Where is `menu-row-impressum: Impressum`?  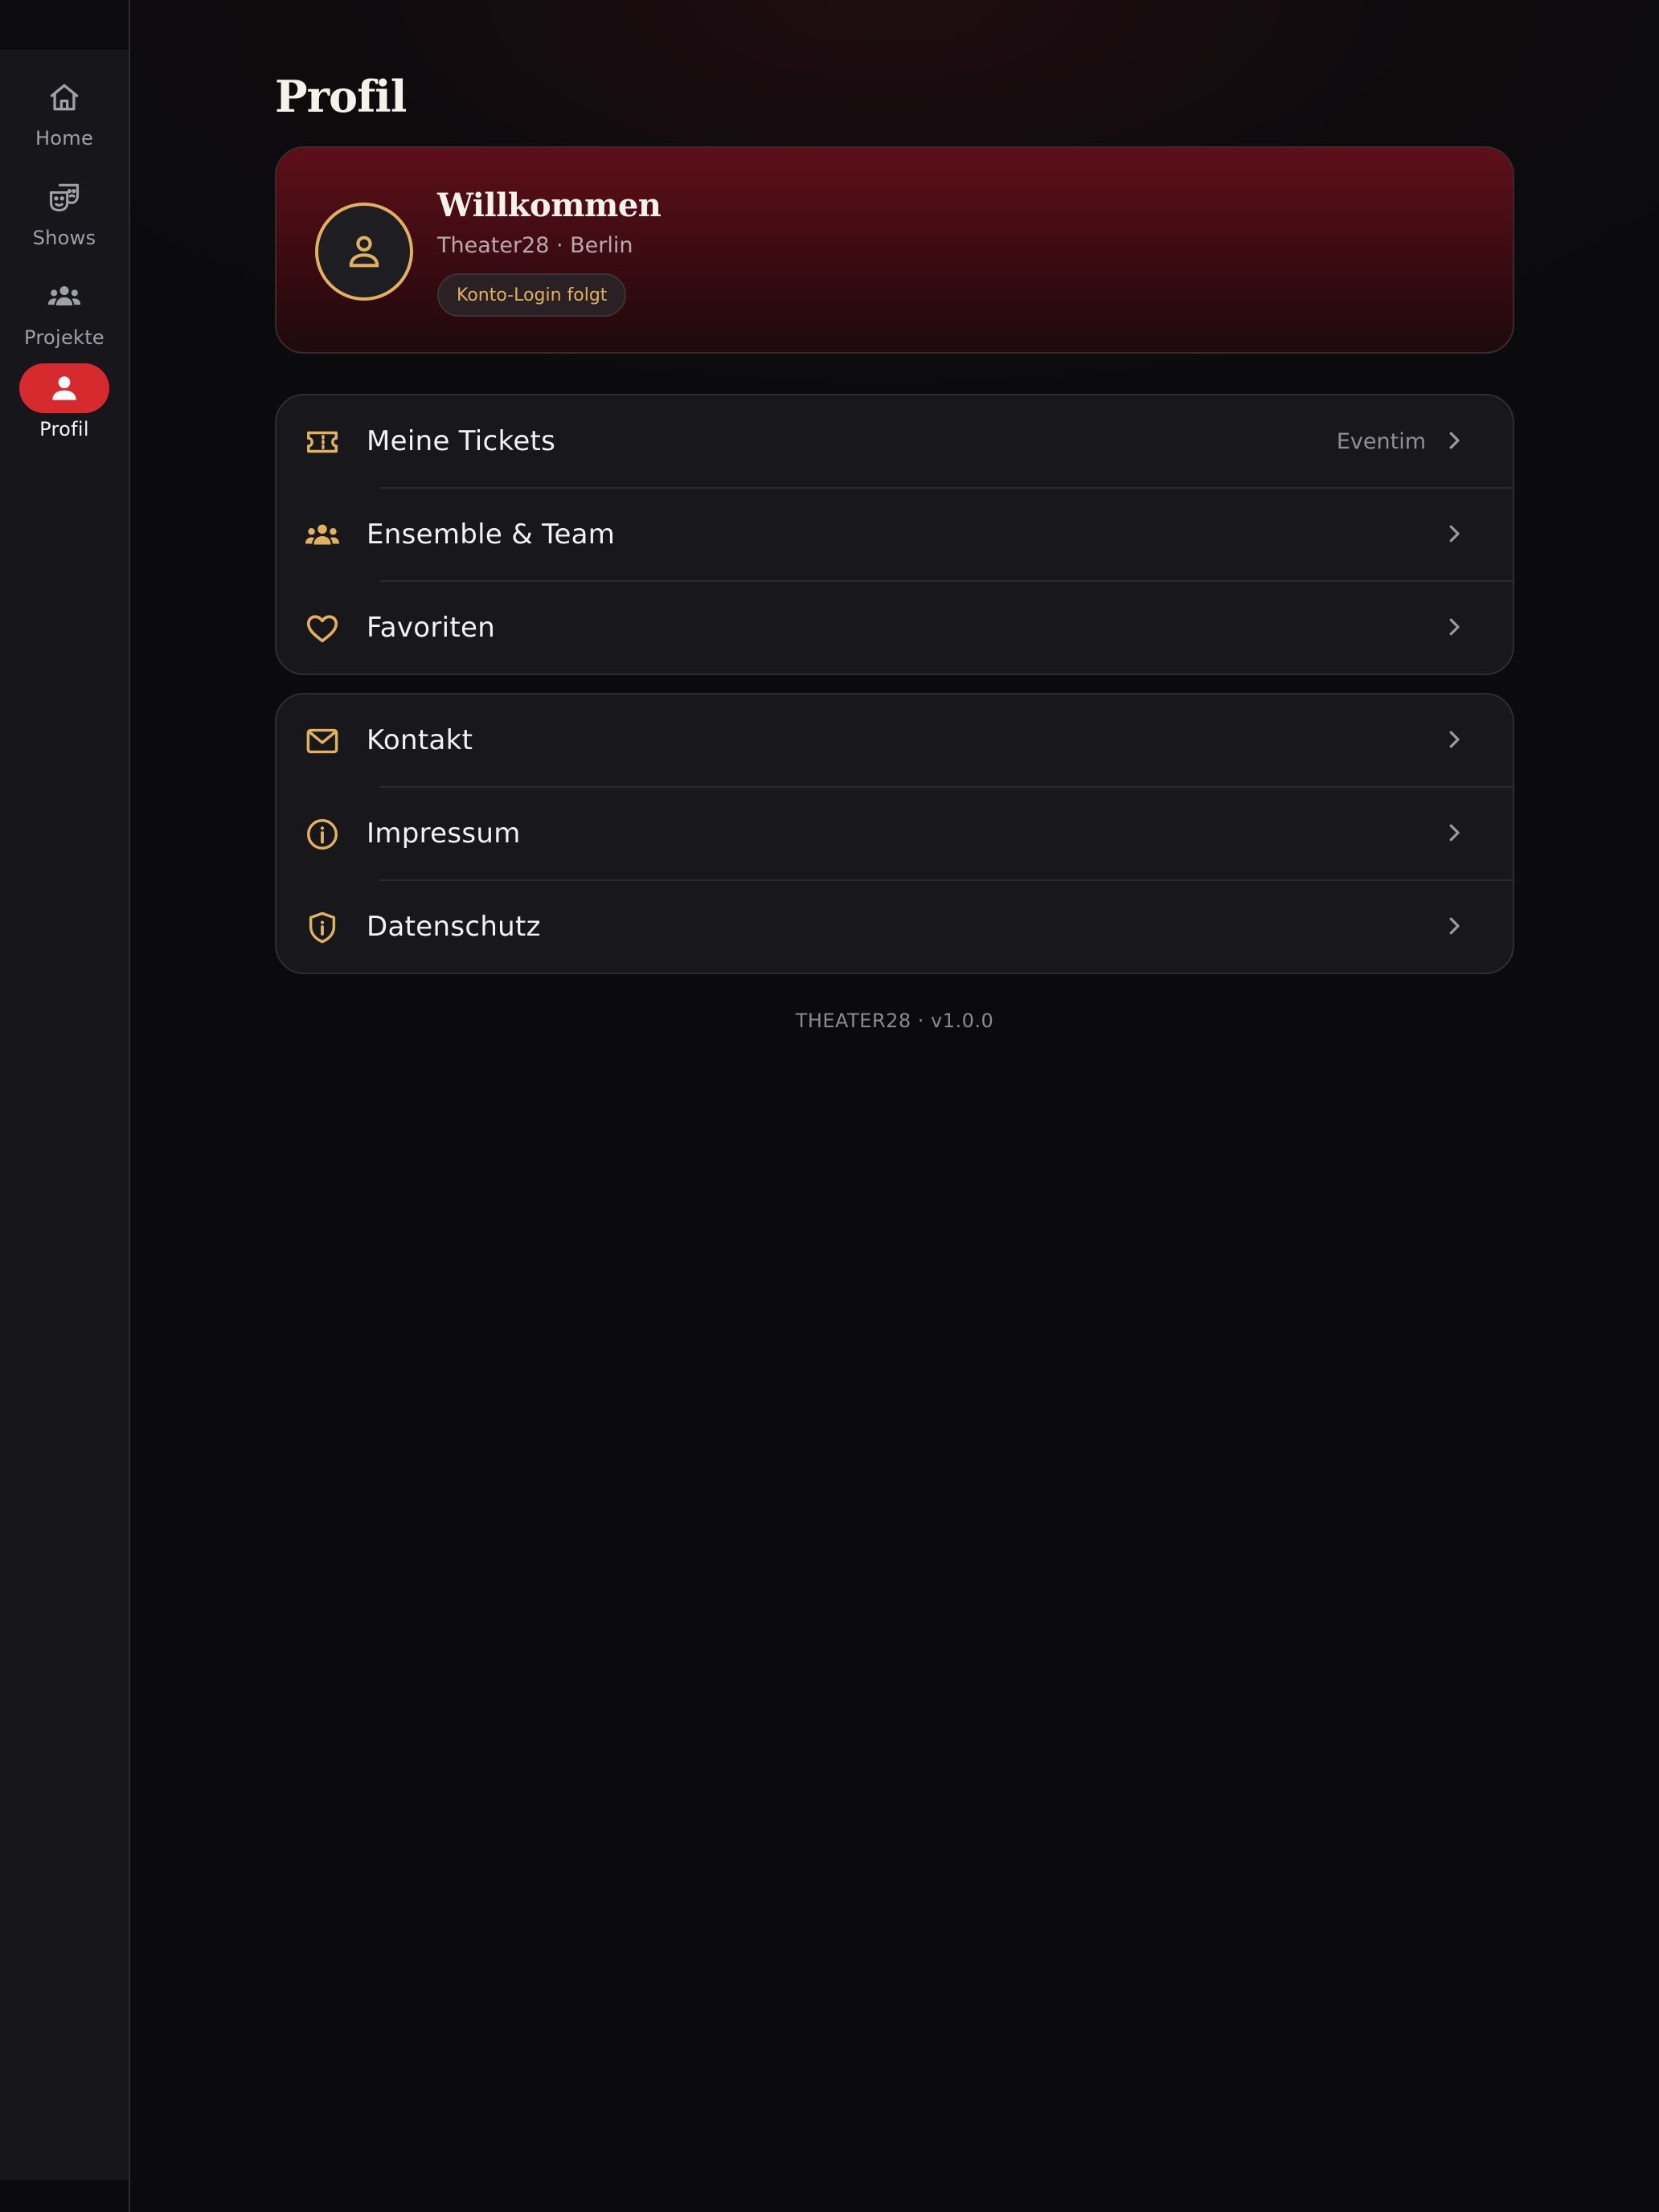
menu-row-impressum: Impressum is located at coordinates (894, 833).